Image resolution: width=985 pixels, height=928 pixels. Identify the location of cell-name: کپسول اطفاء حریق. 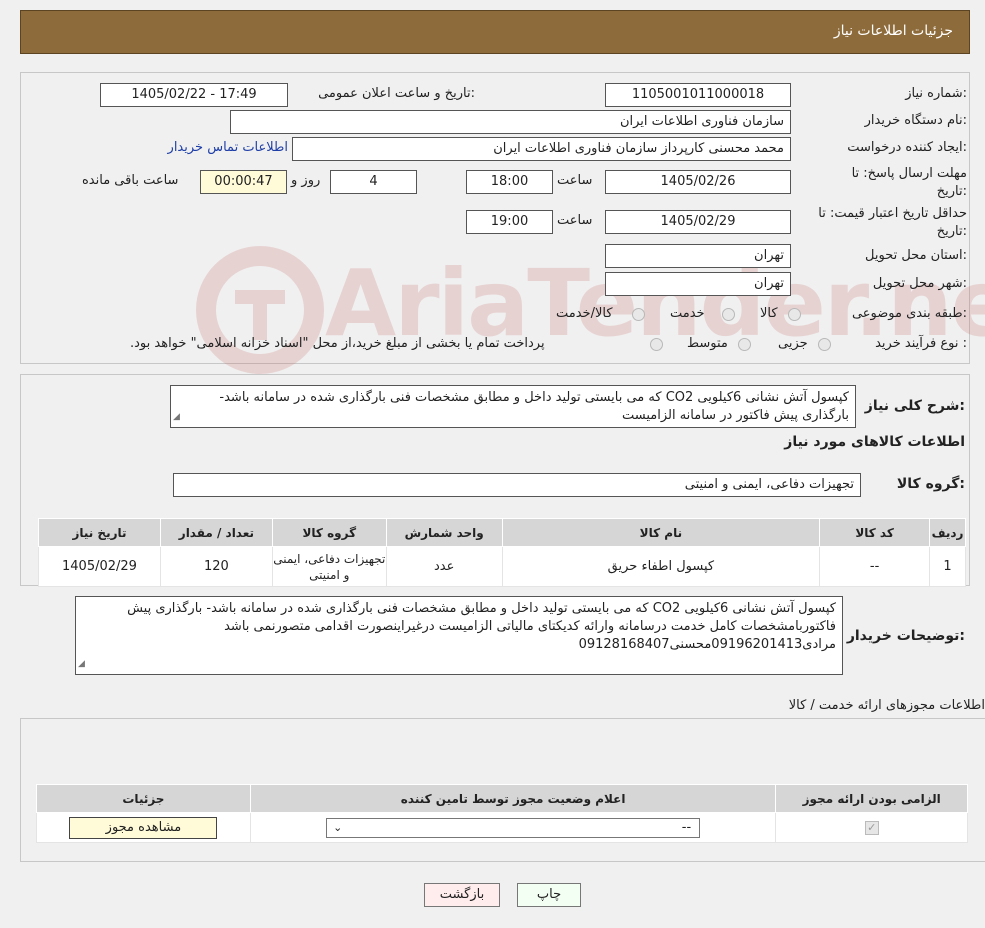
(661, 566).